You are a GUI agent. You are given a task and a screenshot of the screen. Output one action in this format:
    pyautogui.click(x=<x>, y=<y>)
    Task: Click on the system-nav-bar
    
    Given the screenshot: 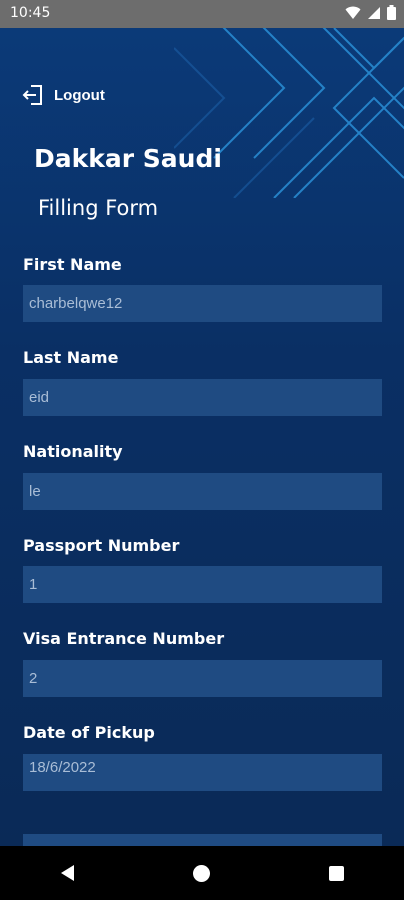 What is the action you would take?
    pyautogui.click(x=202, y=873)
    